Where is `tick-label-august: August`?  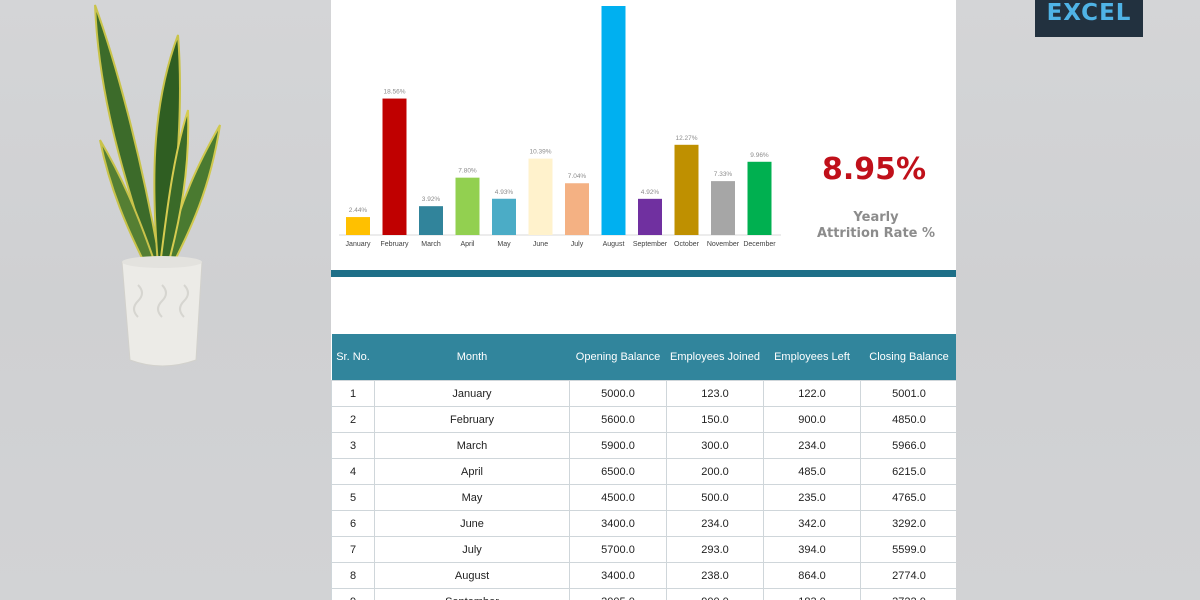
tick-label-august: August is located at coordinates (614, 244).